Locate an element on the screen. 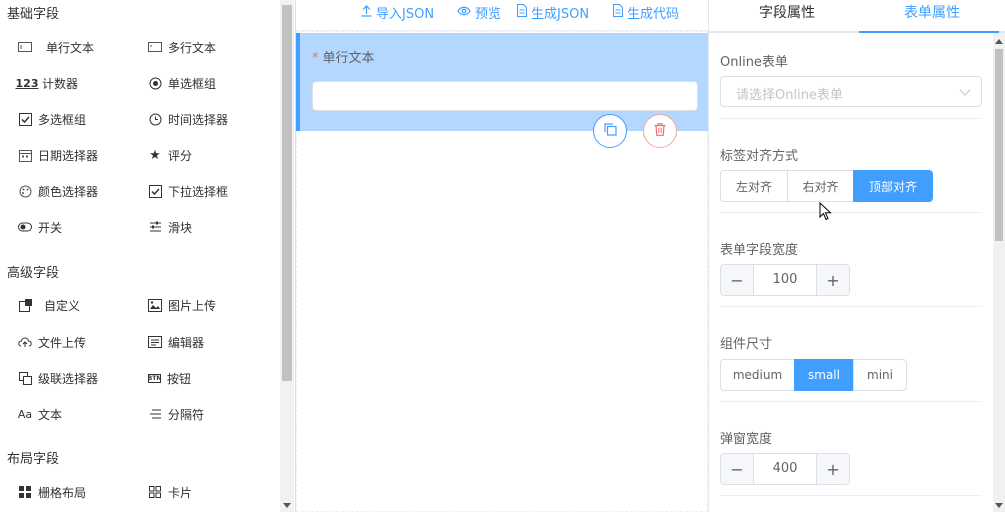 This screenshot has height=512, width=1005. cloud-upload-icon is located at coordinates (25, 342).